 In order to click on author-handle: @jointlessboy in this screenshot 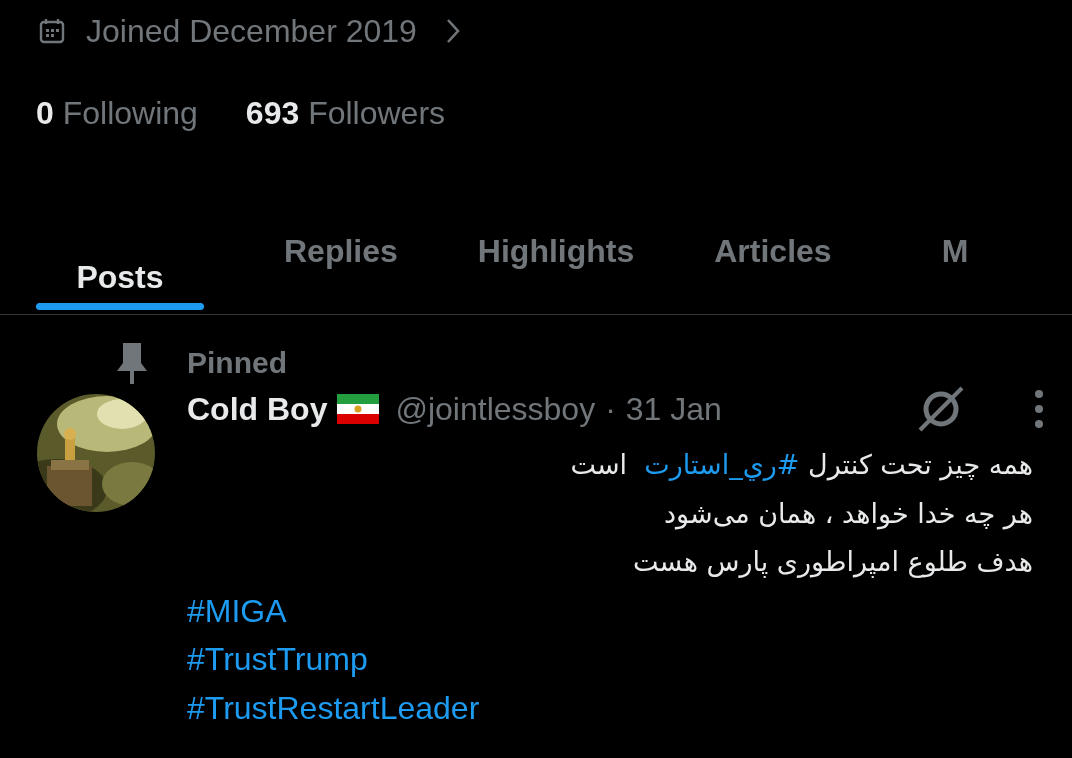, I will do `click(495, 409)`.